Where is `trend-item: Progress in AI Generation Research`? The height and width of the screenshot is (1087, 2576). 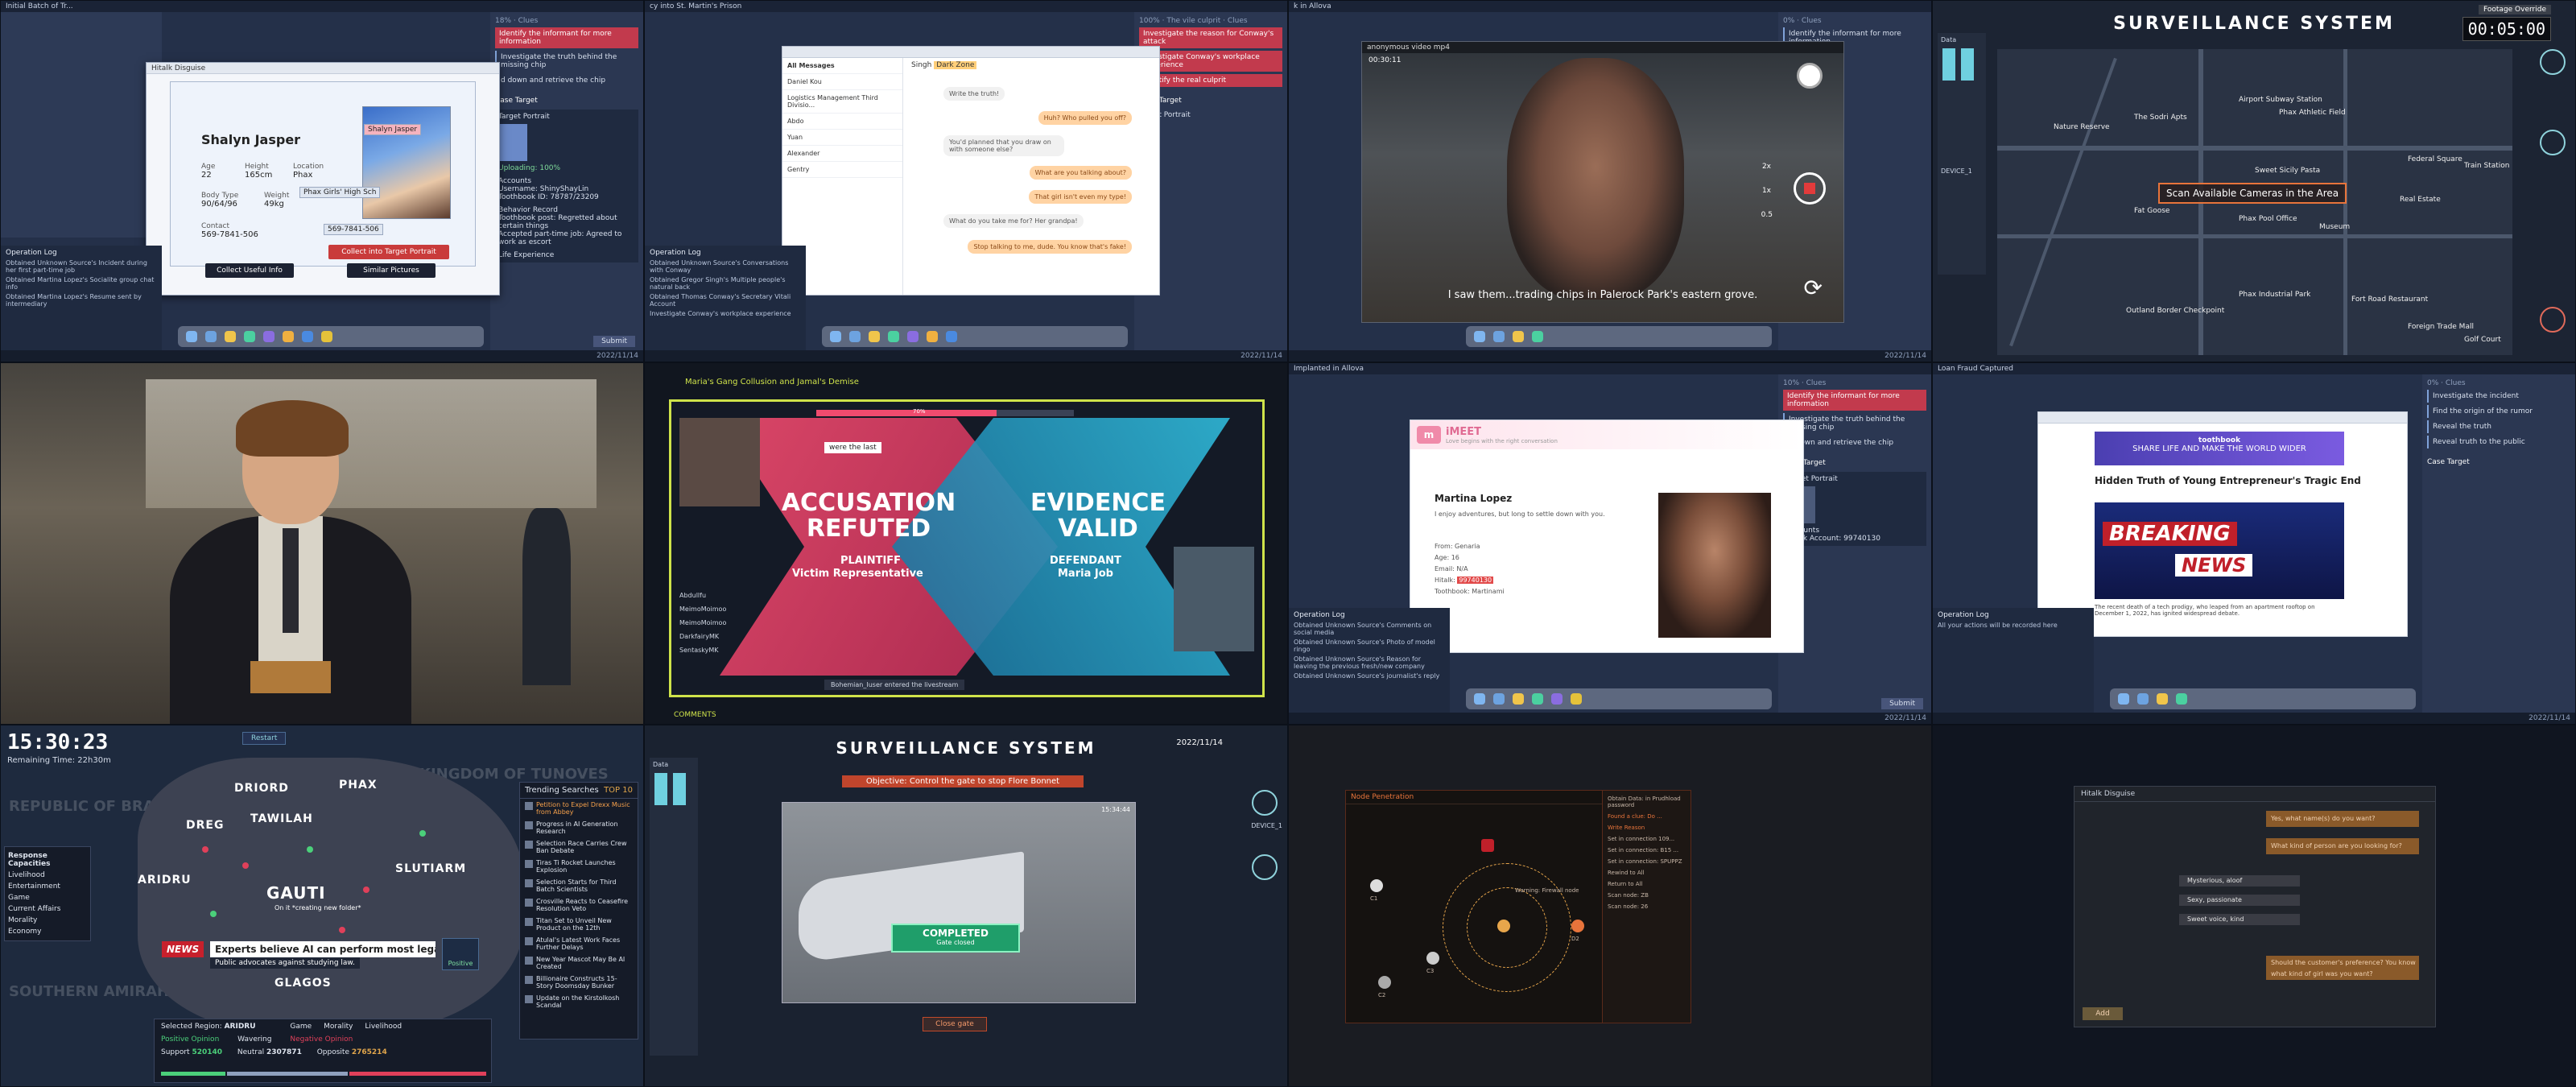 trend-item: Progress in AI Generation Research is located at coordinates (579, 827).